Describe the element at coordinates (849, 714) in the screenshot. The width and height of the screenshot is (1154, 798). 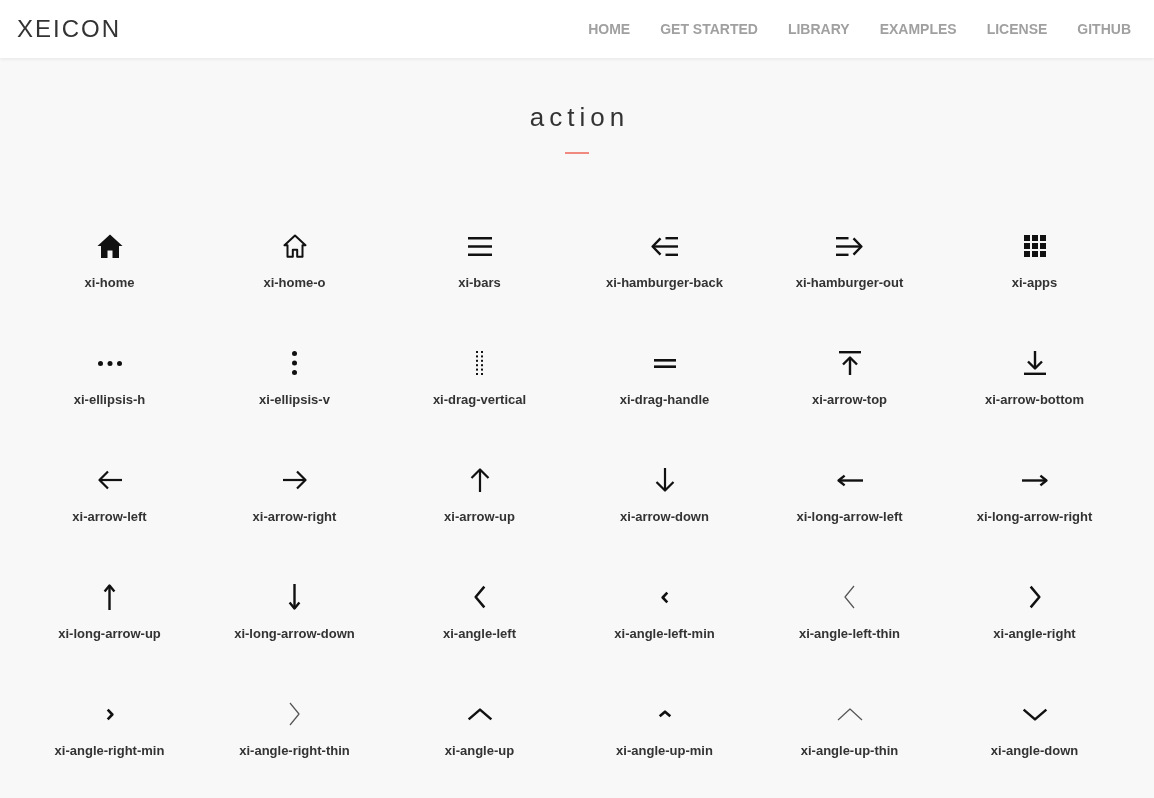
I see `thin-chevron-up-icon` at that location.